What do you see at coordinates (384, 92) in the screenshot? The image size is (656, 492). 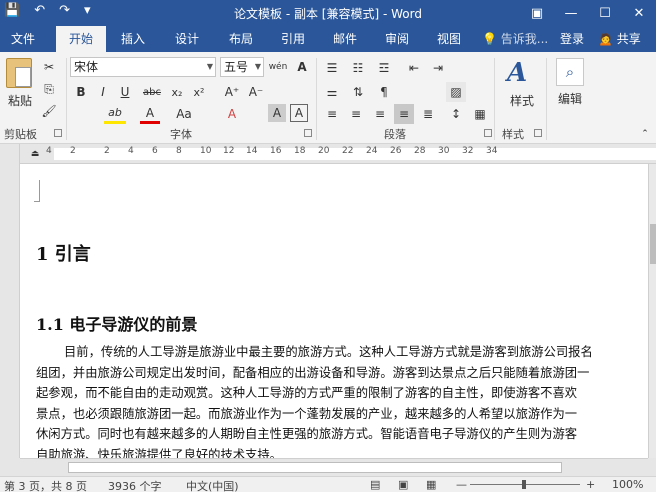 I see `show-marks-icon: ¶` at bounding box center [384, 92].